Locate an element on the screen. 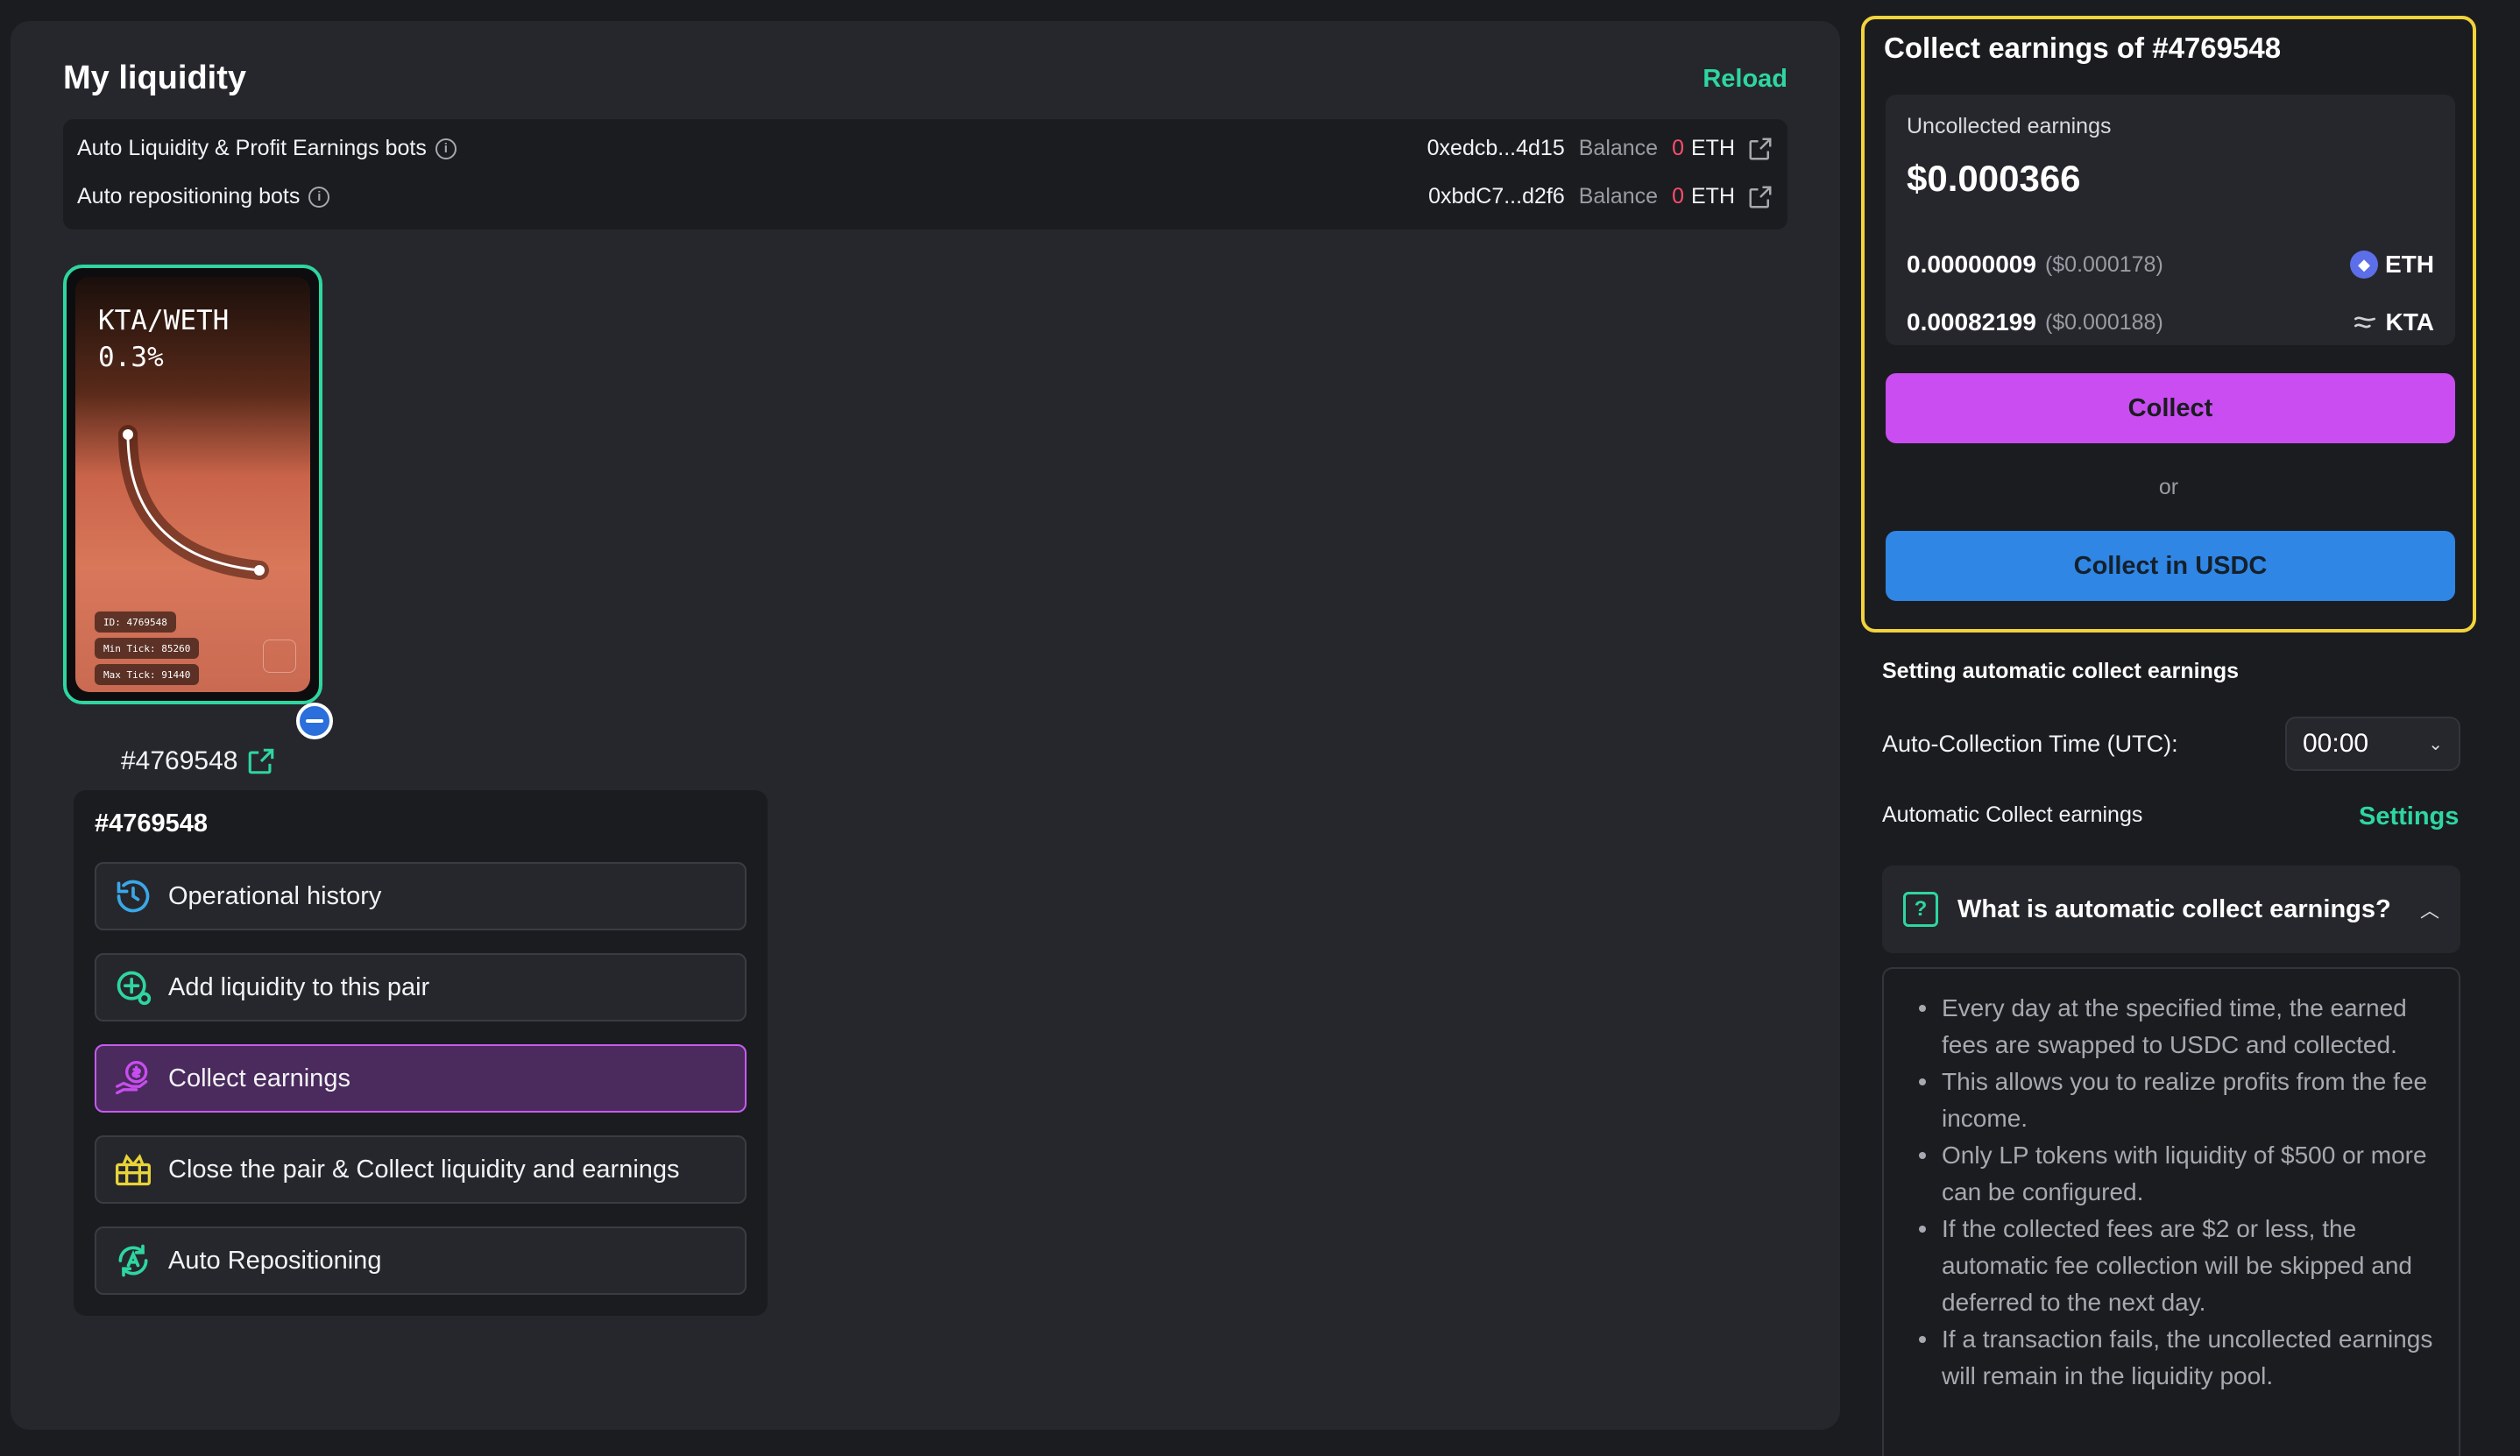 This screenshot has height=1456, width=2520. minus-badge-icon is located at coordinates (314, 721).